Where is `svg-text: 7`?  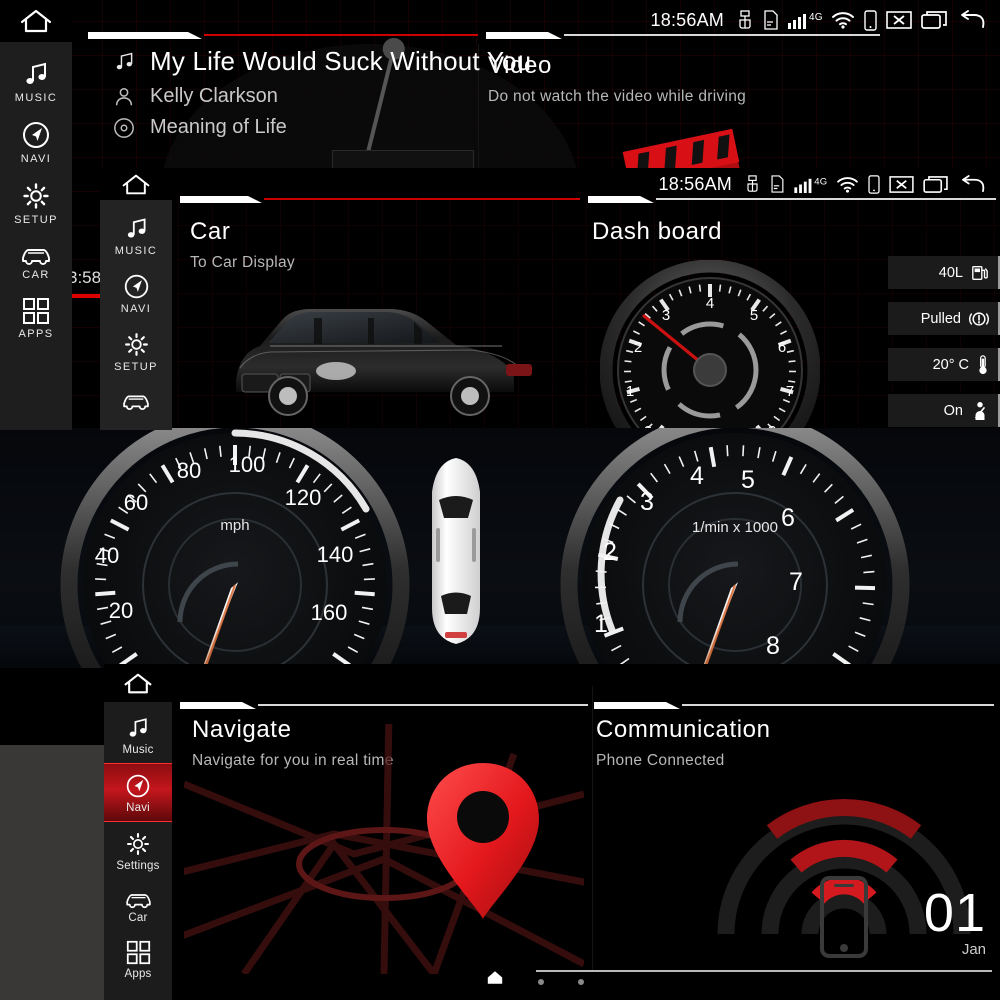 svg-text: 7 is located at coordinates (790, 391).